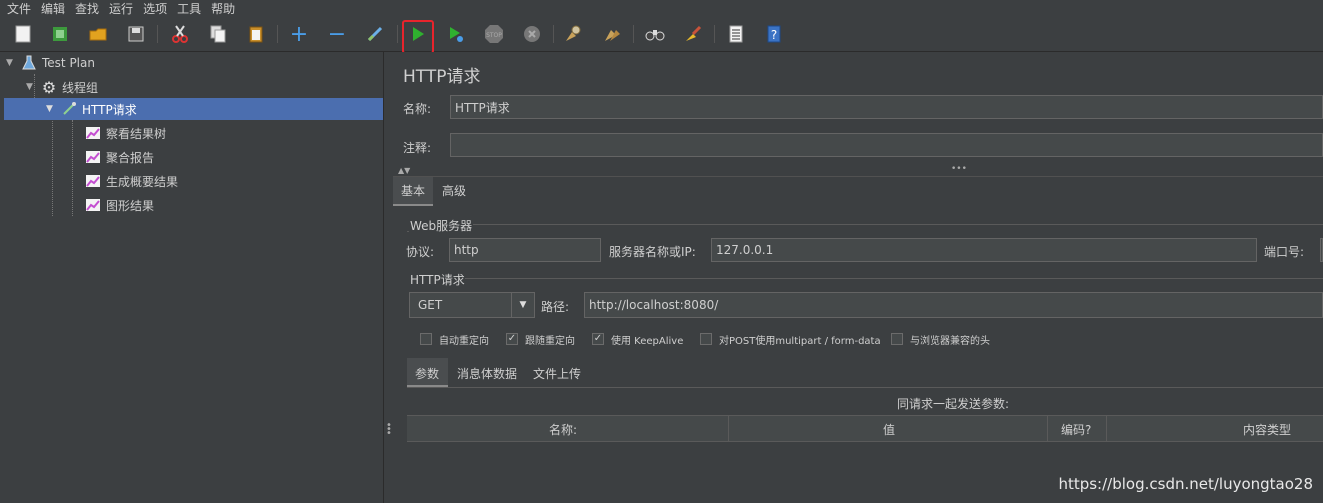 This screenshot has width=1323, height=503. What do you see at coordinates (555, 307) in the screenshot?
I see `path-label: 路径:` at bounding box center [555, 307].